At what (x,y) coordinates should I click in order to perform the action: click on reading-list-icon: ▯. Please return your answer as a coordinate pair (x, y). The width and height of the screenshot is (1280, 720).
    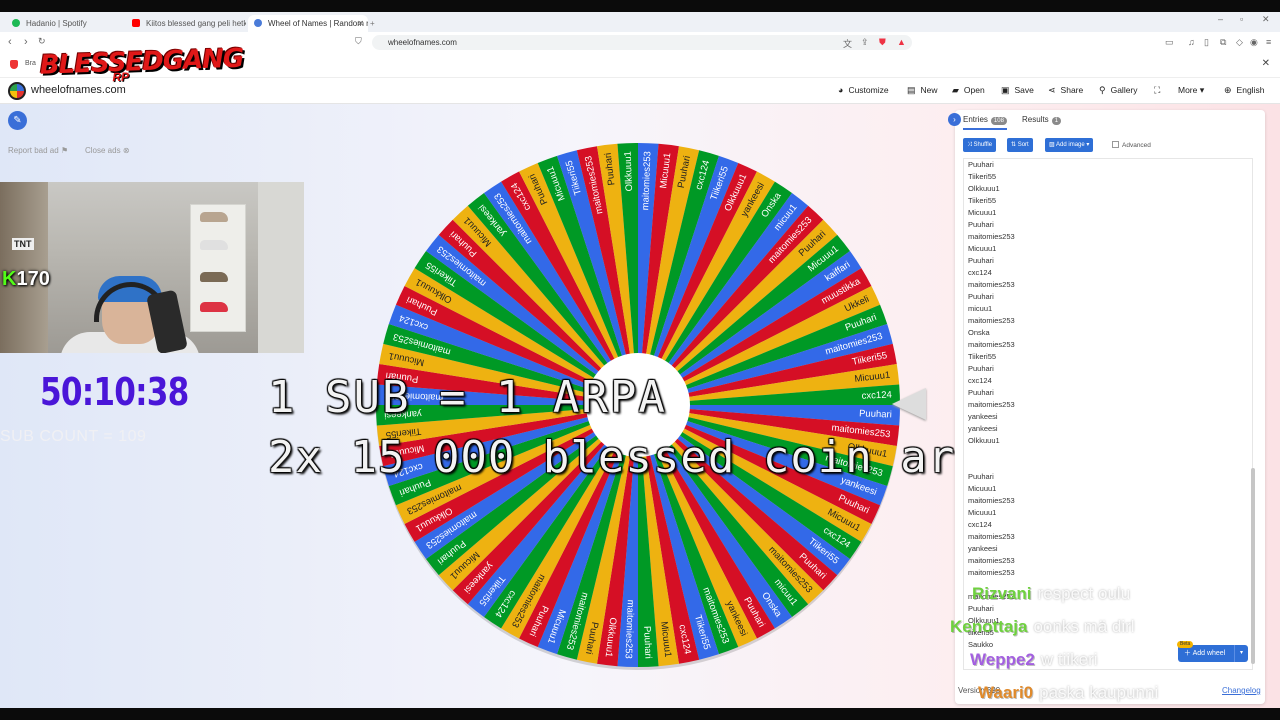
    Looking at the image, I should click on (1206, 42).